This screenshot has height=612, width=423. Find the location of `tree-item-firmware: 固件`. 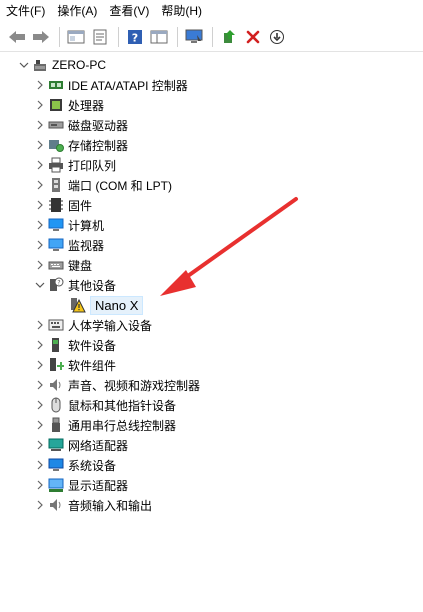

tree-item-firmware: 固件 is located at coordinates (62, 205).